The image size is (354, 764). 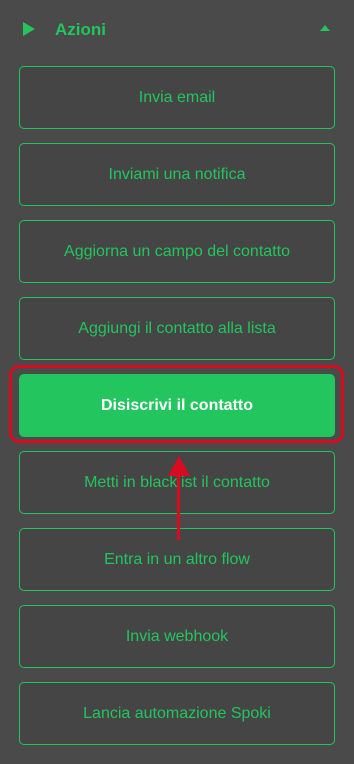 What do you see at coordinates (80, 29) in the screenshot?
I see `section-title: Azioni` at bounding box center [80, 29].